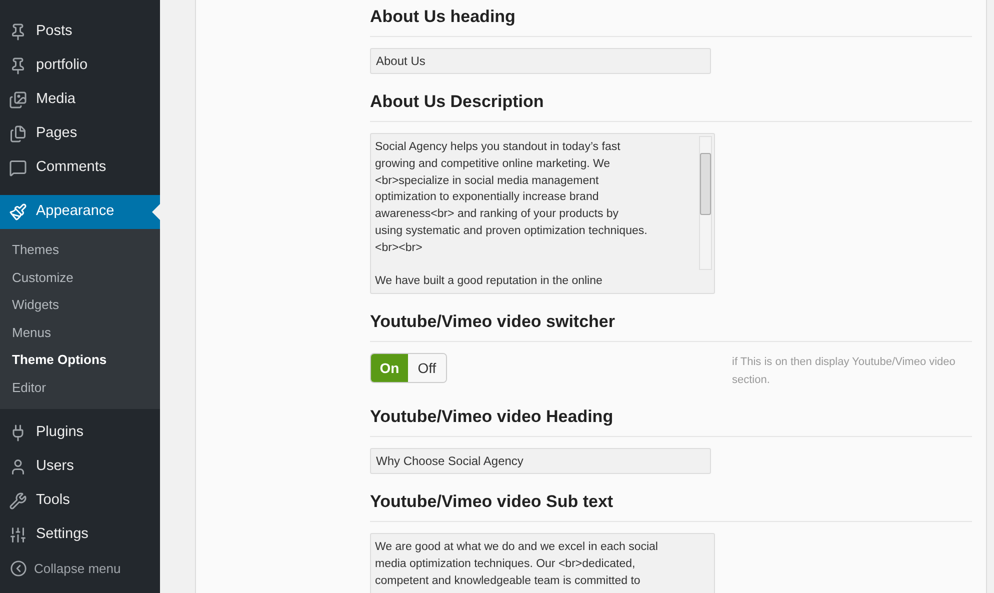  I want to click on collapse-icon, so click(18, 569).